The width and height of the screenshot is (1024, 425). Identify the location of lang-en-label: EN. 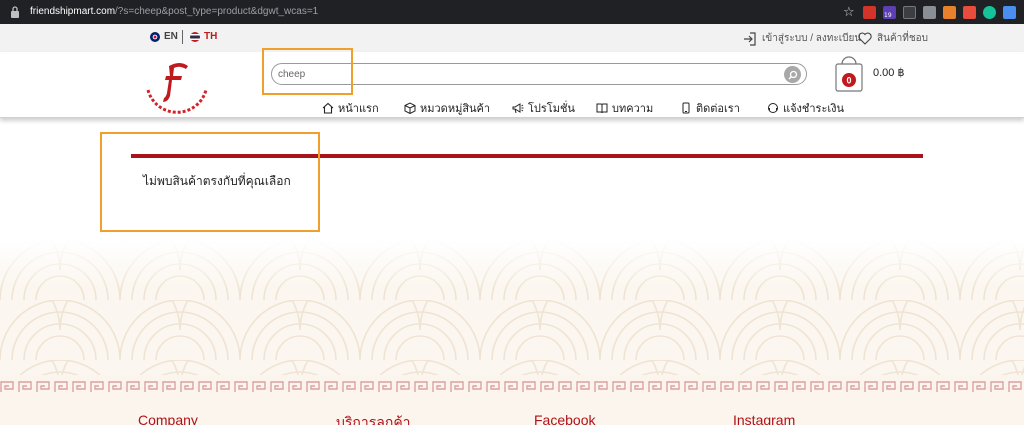
(171, 36).